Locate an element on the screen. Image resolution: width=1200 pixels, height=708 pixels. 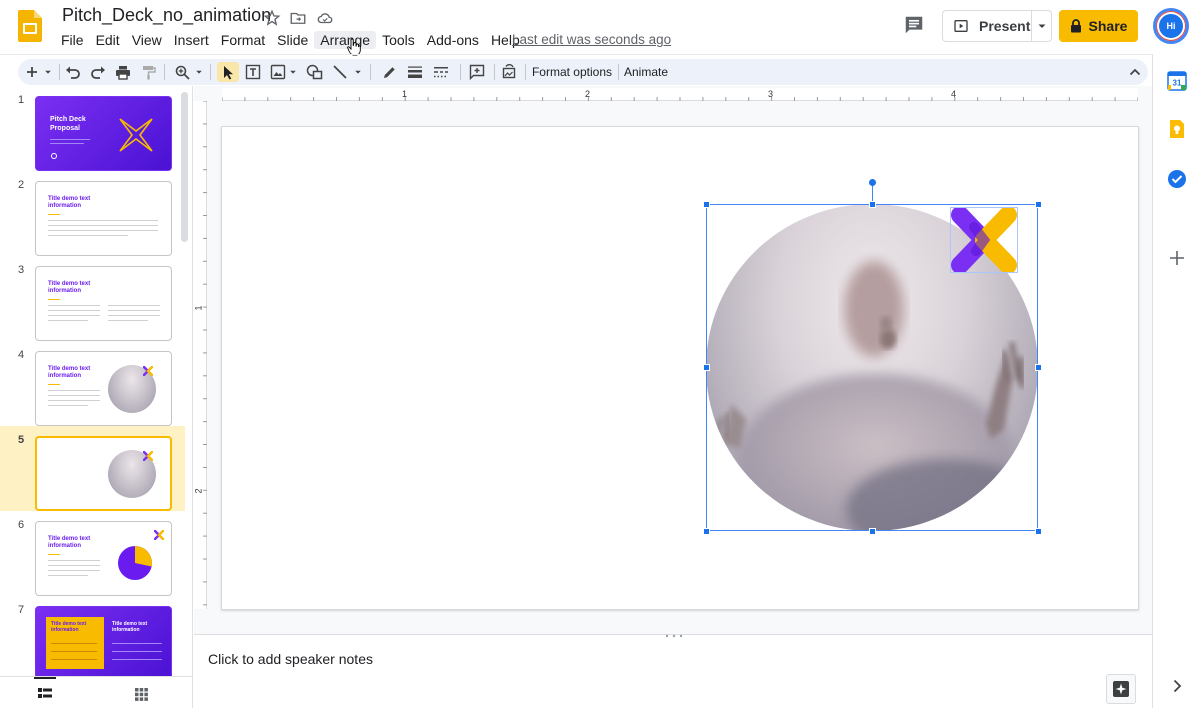
keep-icon is located at coordinates (1177, 129).